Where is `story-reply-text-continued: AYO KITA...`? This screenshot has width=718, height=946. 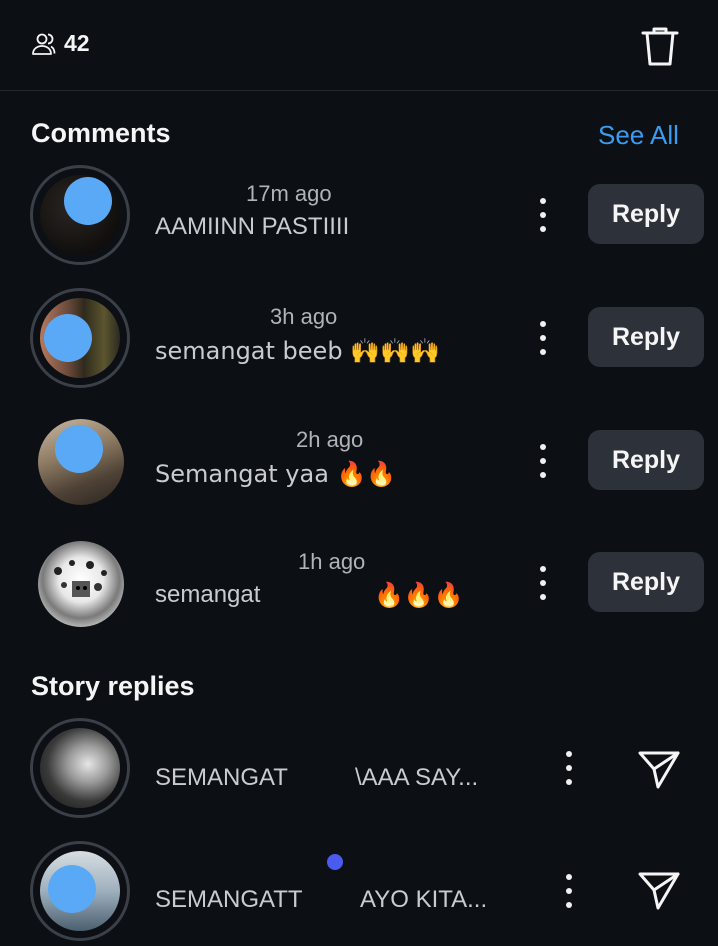 story-reply-text-continued: AYO KITA... is located at coordinates (424, 899).